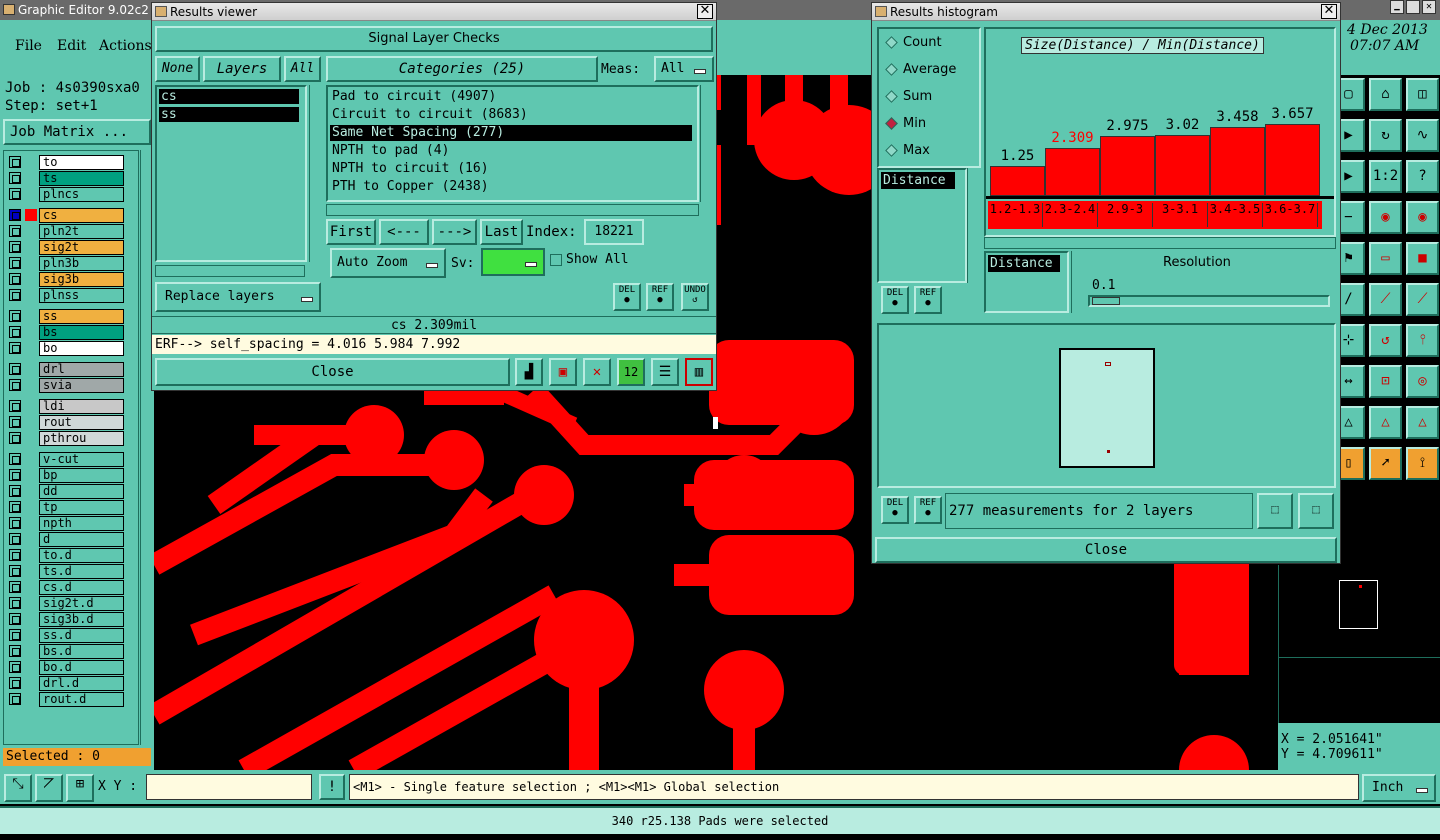 The height and width of the screenshot is (840, 1440). I want to click on layer-name: v-cut, so click(81, 459).